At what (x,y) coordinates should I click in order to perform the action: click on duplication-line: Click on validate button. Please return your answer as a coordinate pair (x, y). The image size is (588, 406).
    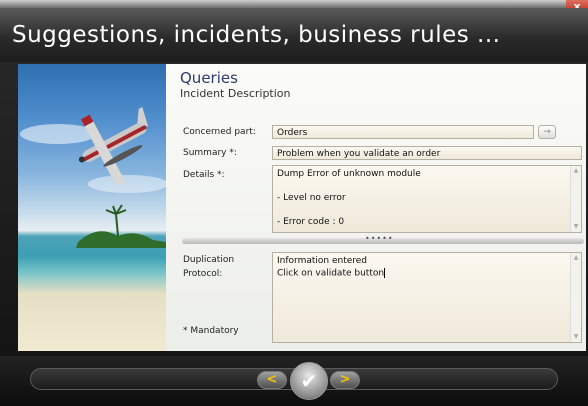
    Looking at the image, I should click on (331, 273).